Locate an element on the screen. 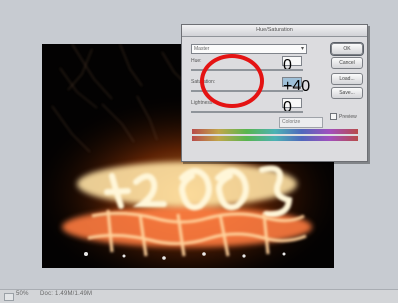 The height and width of the screenshot is (303, 398). lightness-value: 0 is located at coordinates (292, 107).